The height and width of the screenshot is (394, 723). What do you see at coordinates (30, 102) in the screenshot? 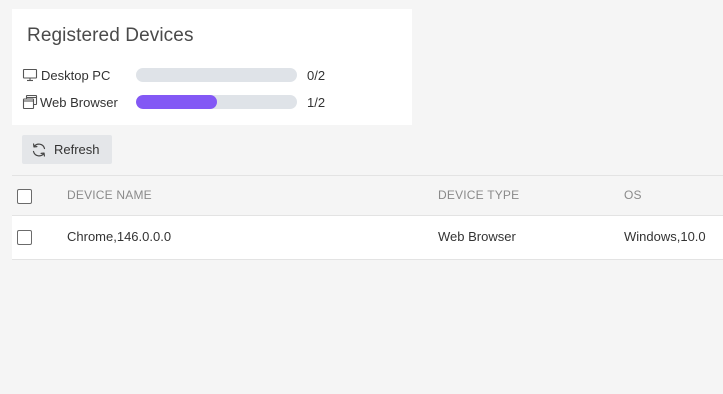
I see `browser-windows-icon` at bounding box center [30, 102].